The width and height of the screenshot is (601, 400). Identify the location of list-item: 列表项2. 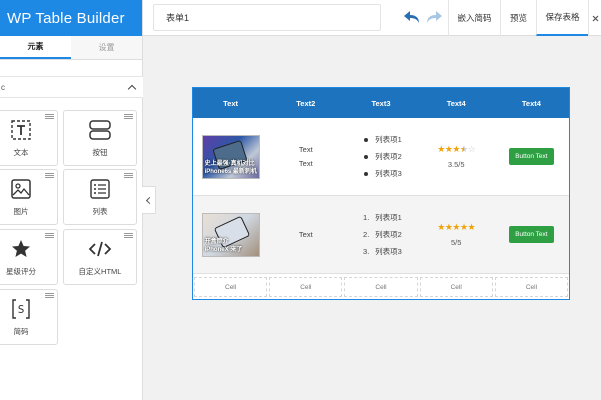
(381, 156).